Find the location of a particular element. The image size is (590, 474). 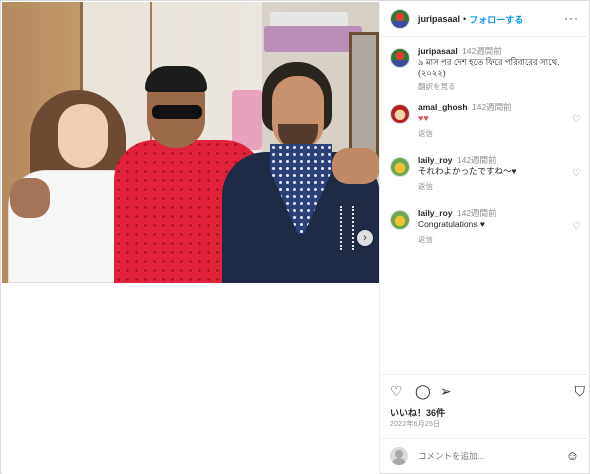

save-bookmark-icon: ⛉ is located at coordinates (580, 391).